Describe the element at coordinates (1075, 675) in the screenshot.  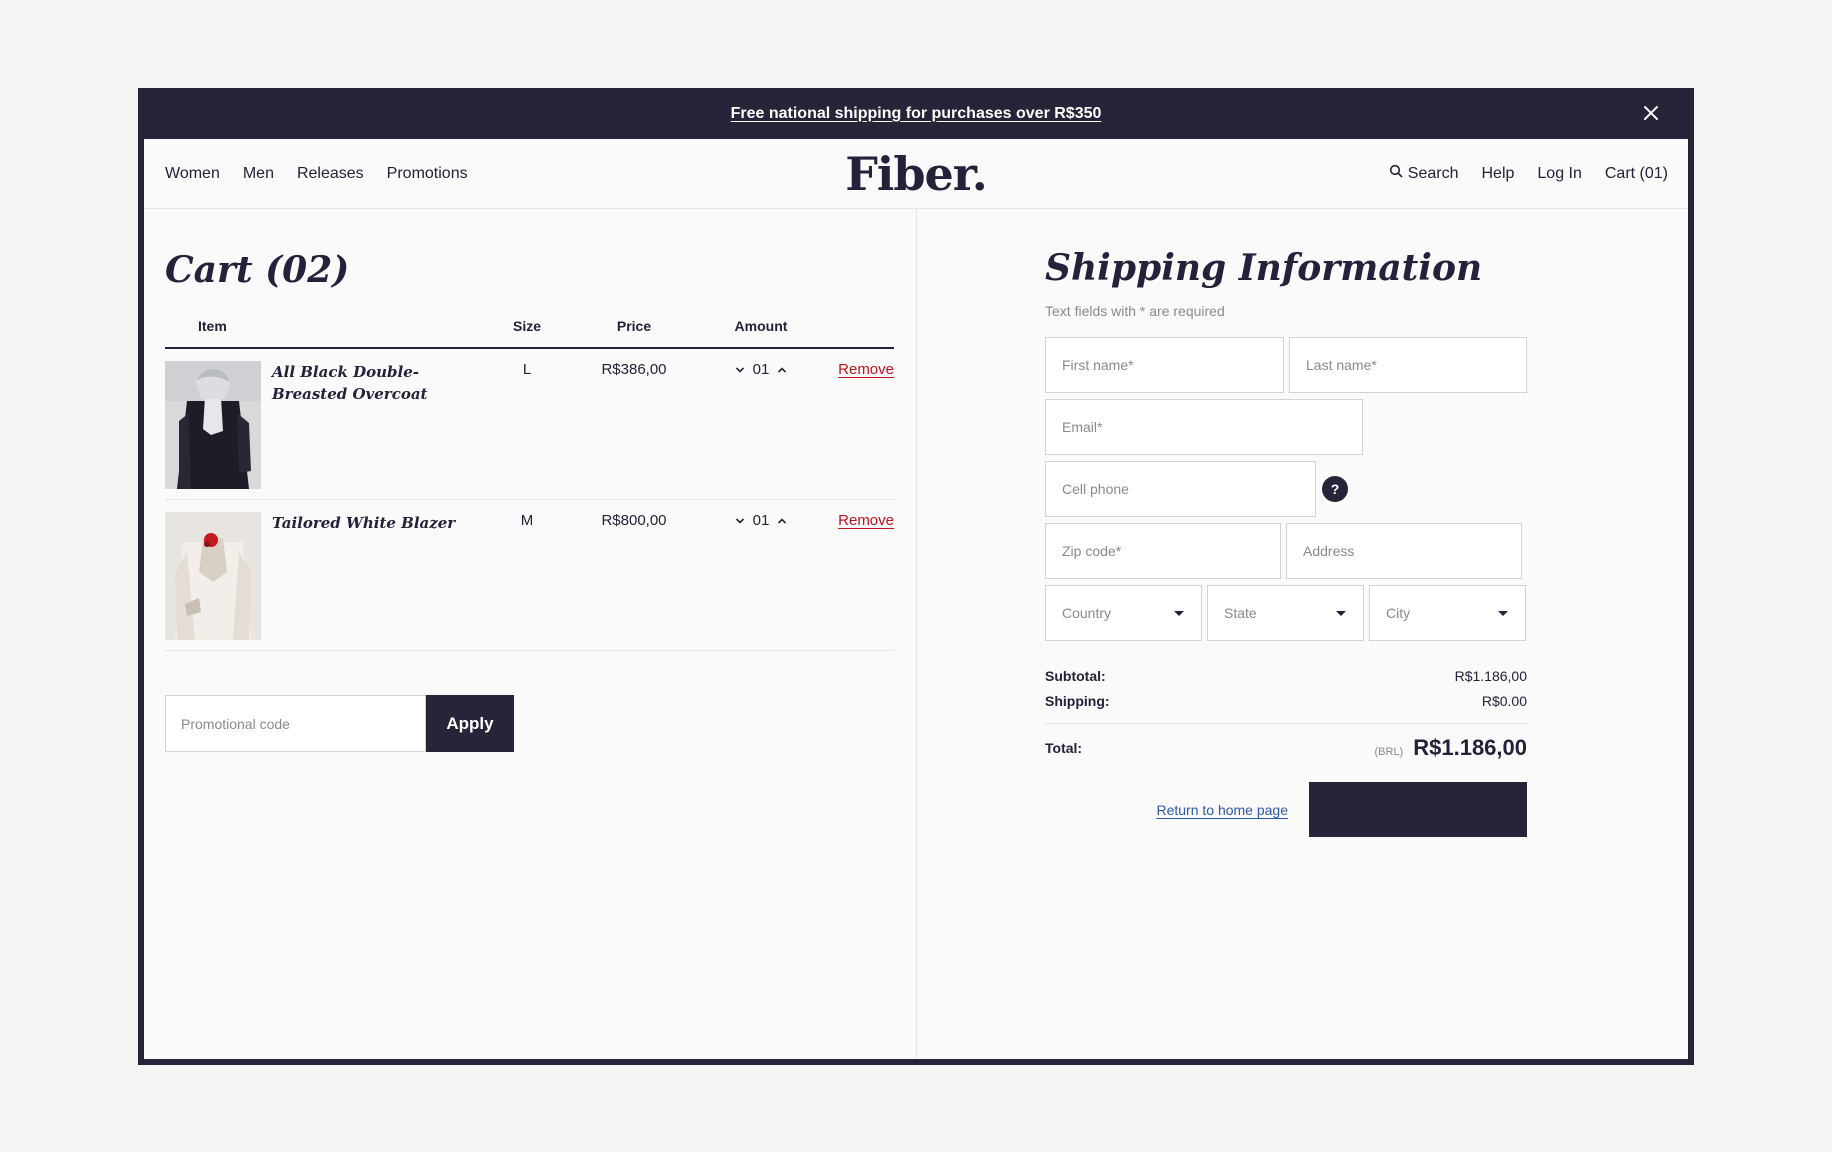
I see `subtotal-label: Subtotal:` at that location.